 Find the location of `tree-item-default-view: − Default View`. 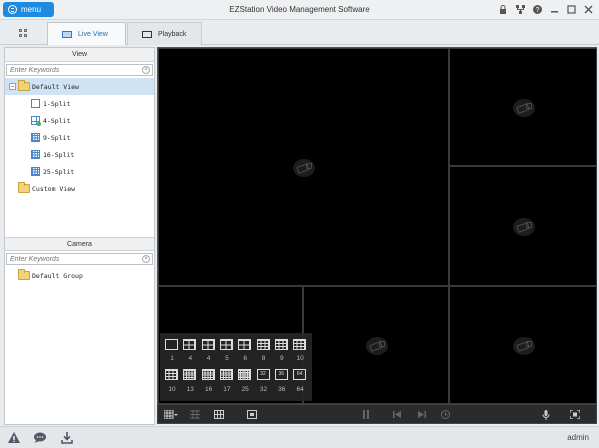

tree-item-default-view: − Default View is located at coordinates (79, 86).